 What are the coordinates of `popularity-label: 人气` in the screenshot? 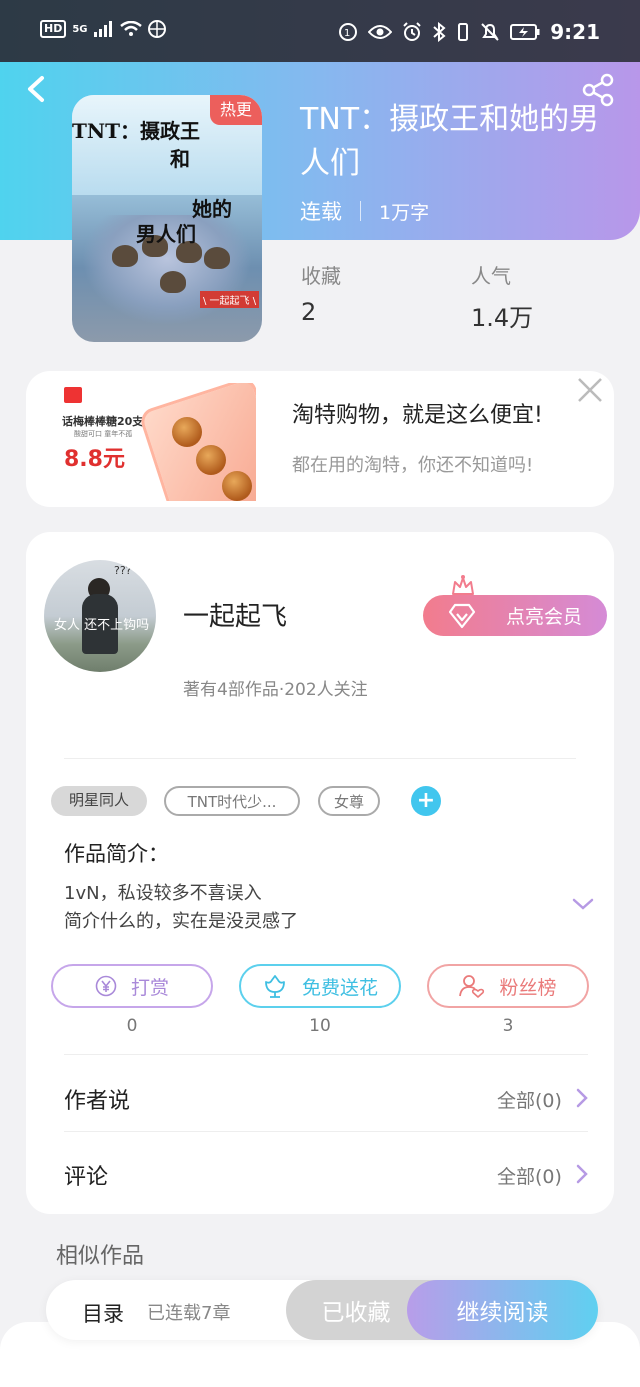 It's located at (491, 276).